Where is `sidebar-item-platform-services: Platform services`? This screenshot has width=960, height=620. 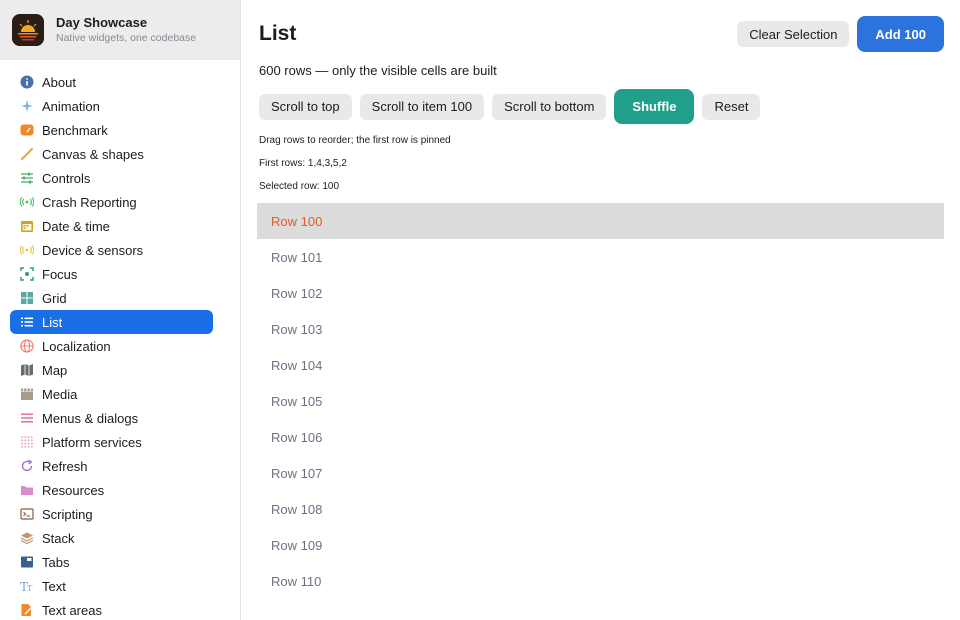 sidebar-item-platform-services: Platform services is located at coordinates (111, 442).